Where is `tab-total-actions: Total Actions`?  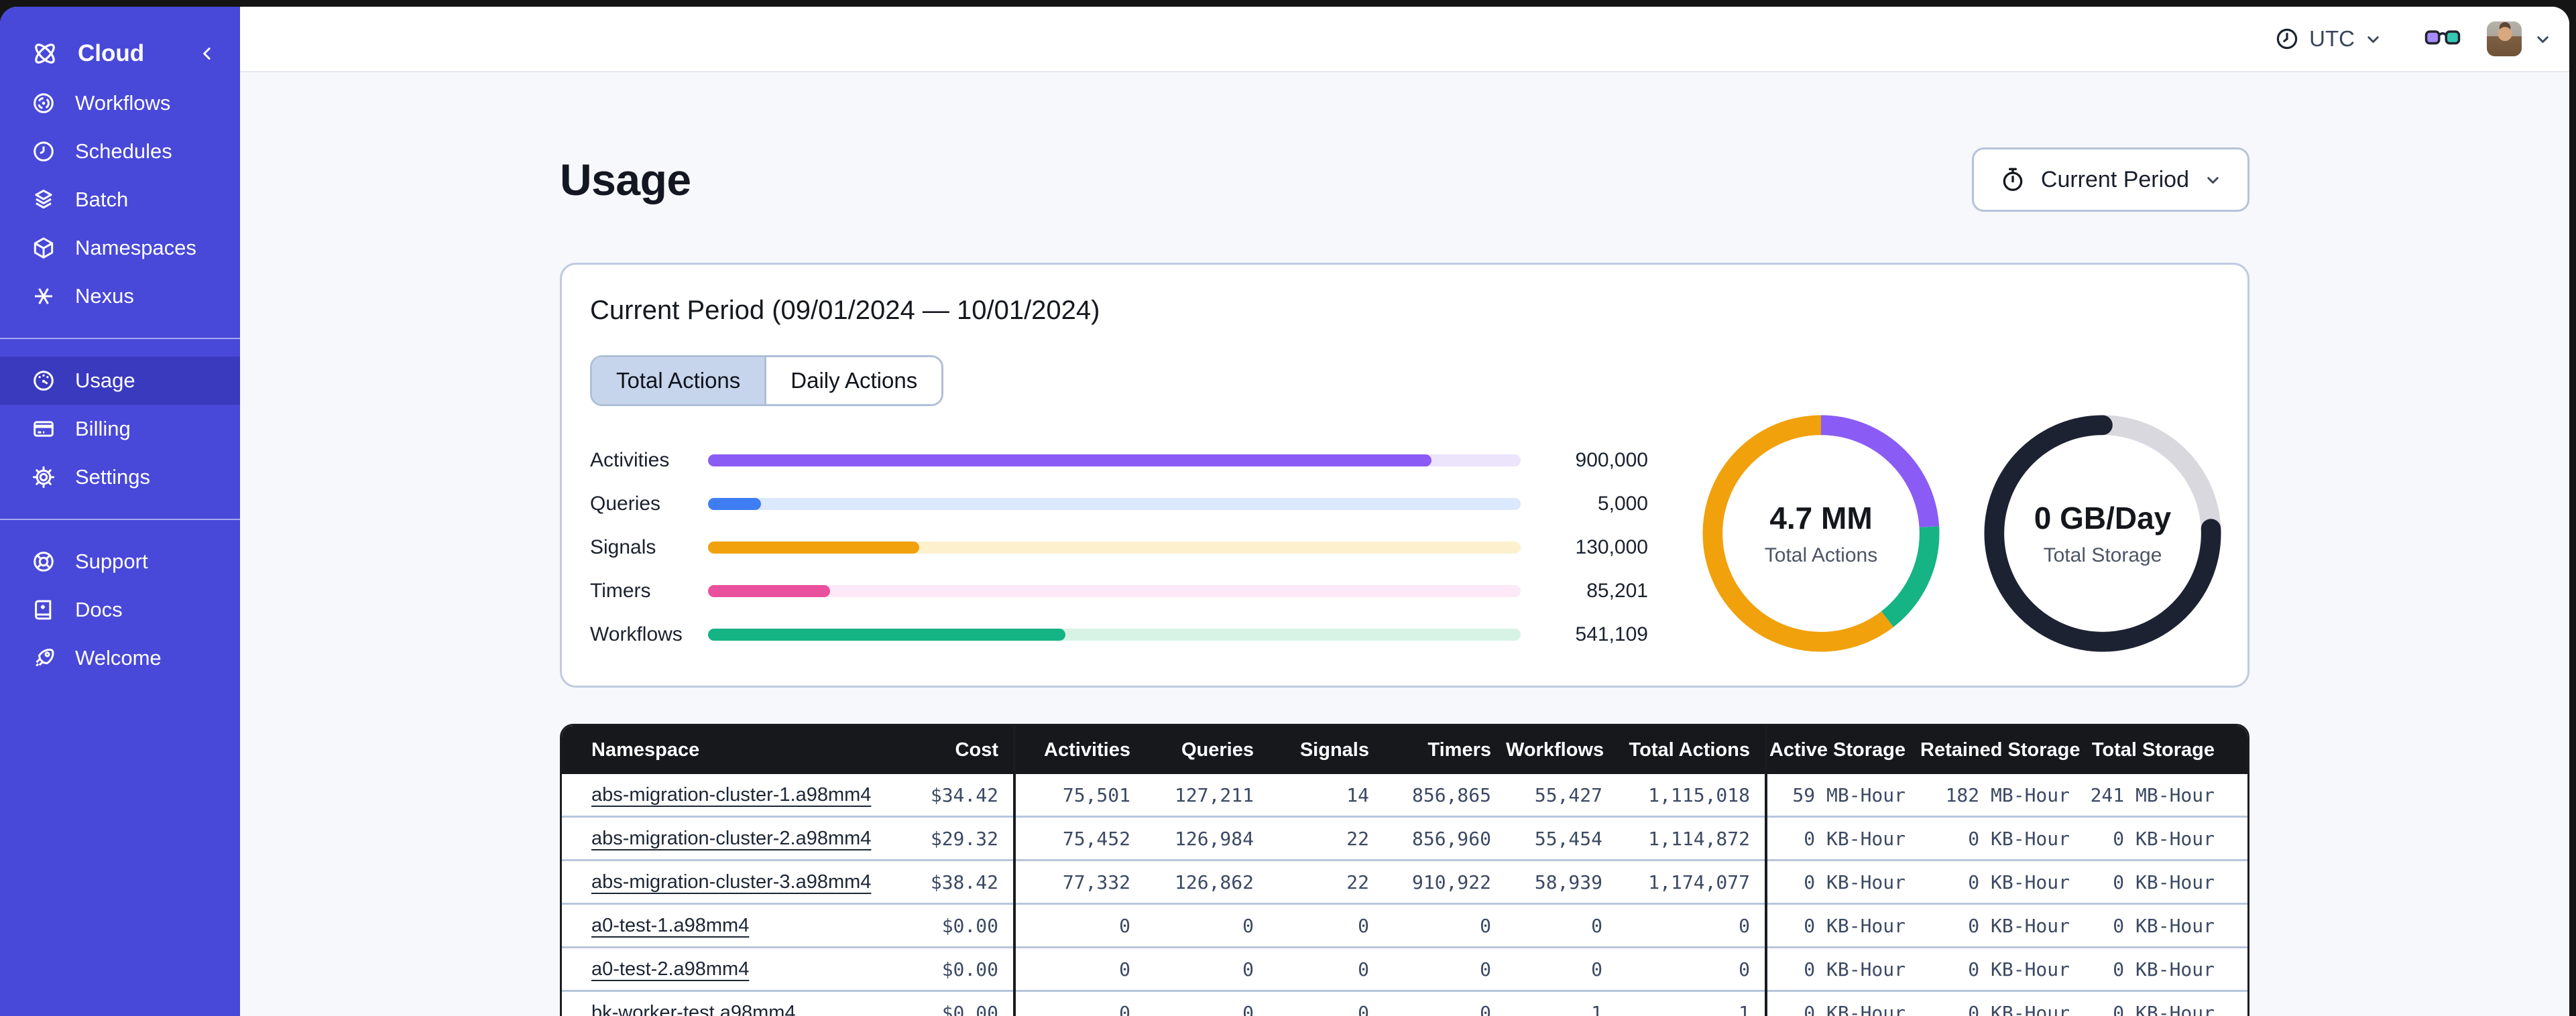
tab-total-actions: Total Actions is located at coordinates (678, 380).